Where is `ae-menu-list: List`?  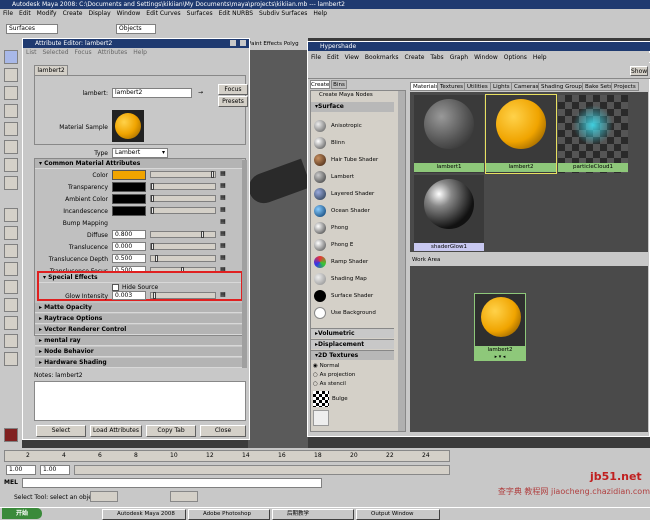
ae-menu-list: List is located at coordinates (31, 52).